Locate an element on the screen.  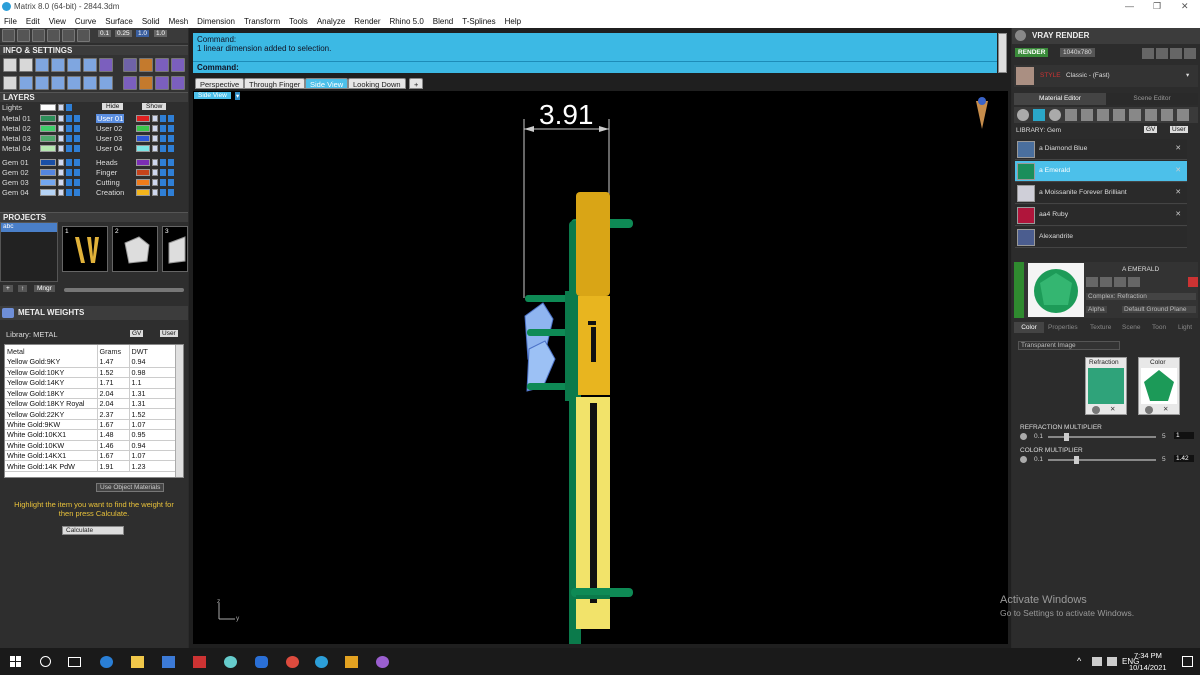
menu-curve: Curve is located at coordinates (85, 21).